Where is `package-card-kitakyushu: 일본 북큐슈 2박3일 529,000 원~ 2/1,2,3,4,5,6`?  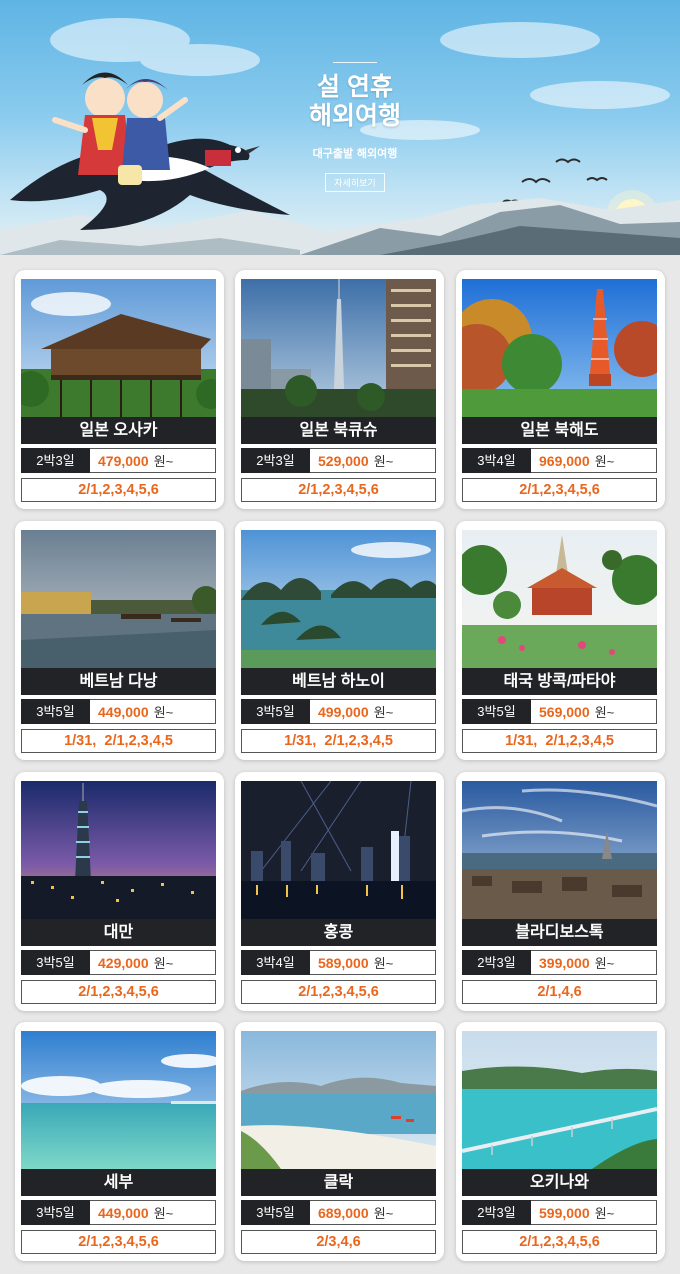 package-card-kitakyushu: 일본 북큐슈 2박3일 529,000 원~ 2/1,2,3,4,5,6 is located at coordinates (339, 389).